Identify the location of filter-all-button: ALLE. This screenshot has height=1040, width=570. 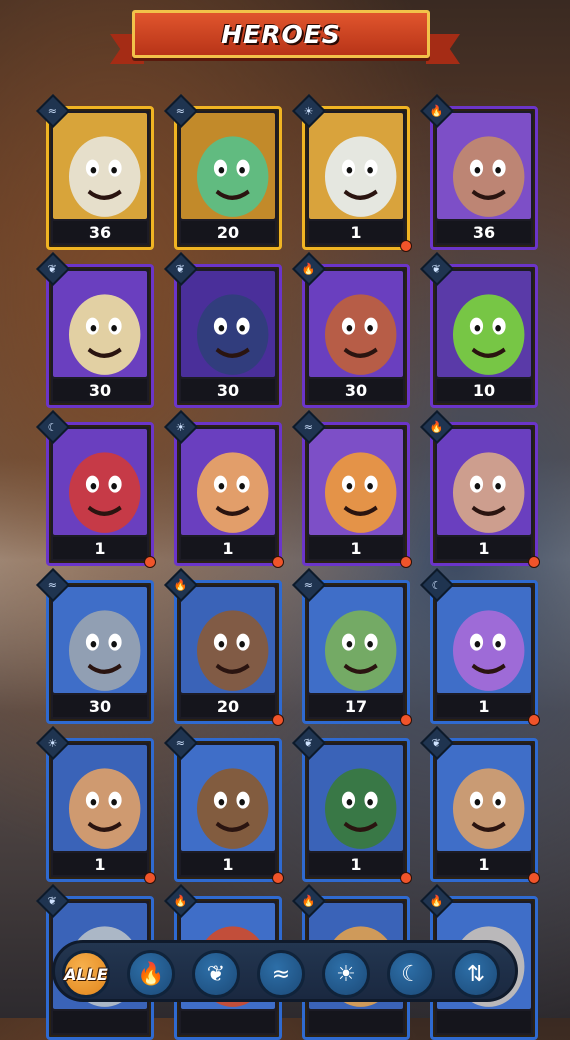
(86, 974).